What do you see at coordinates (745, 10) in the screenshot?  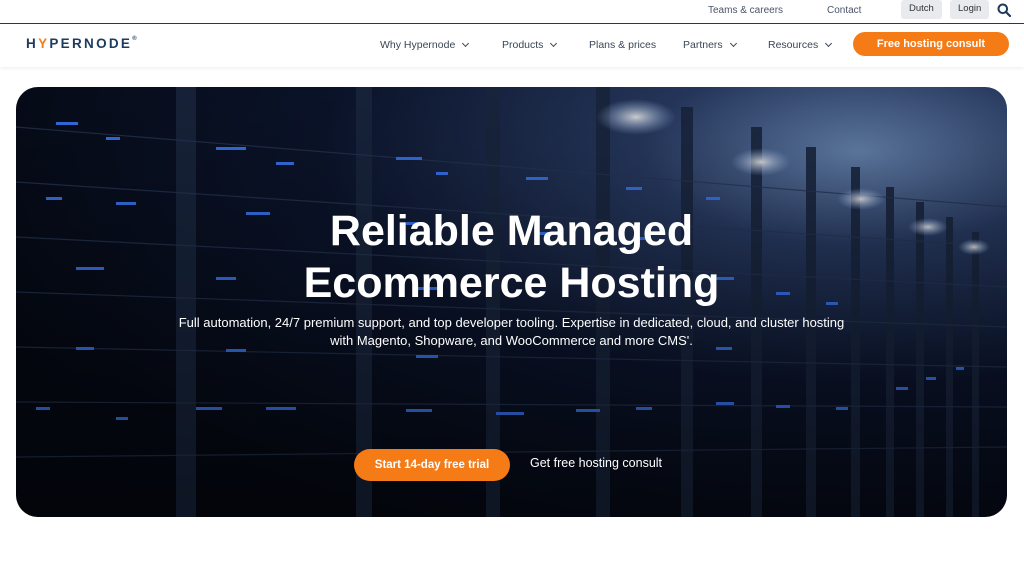 I see `teams-careers-link: Teams & careers` at bounding box center [745, 10].